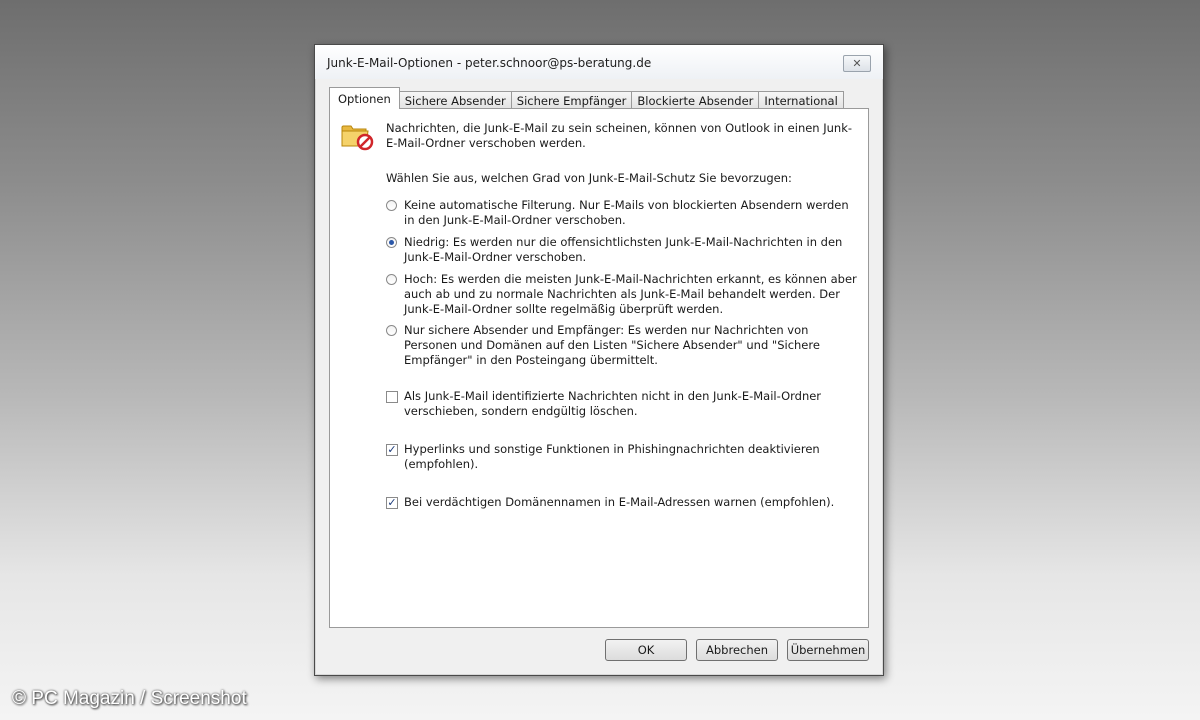  Describe the element at coordinates (801, 100) in the screenshot. I see `tab-international: International` at that location.